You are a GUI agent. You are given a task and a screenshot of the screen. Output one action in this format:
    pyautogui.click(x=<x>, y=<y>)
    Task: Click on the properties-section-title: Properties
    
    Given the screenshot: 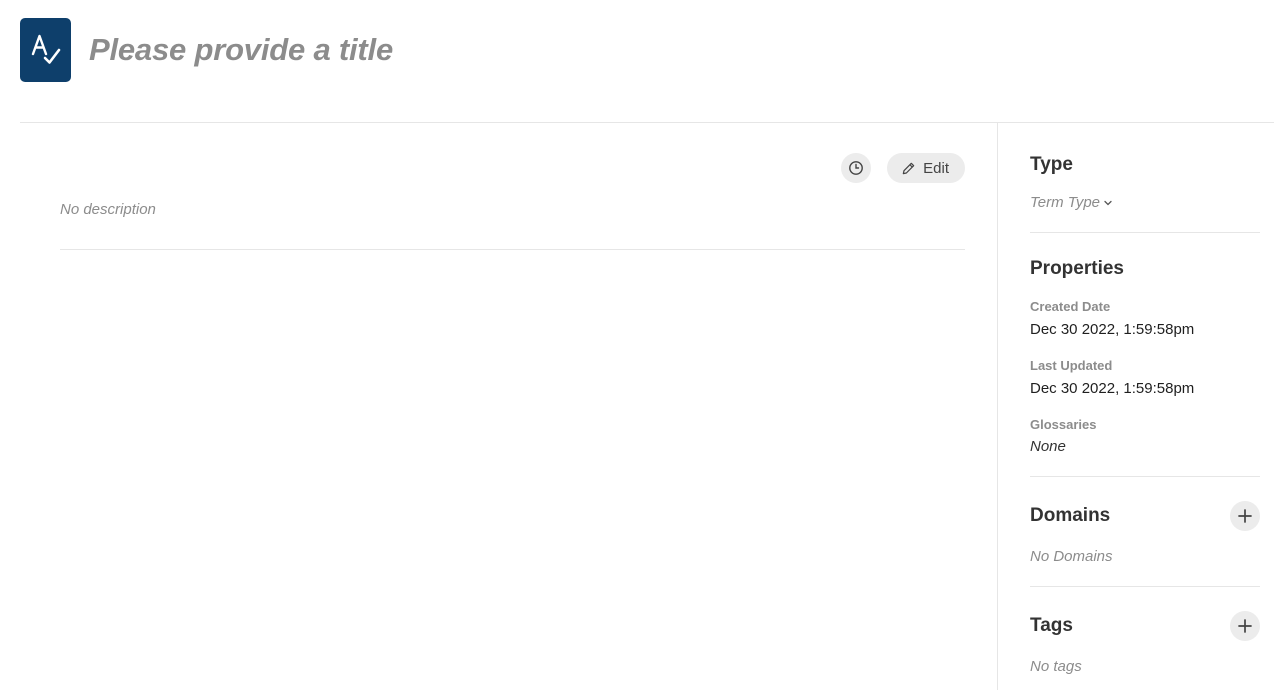 What is the action you would take?
    pyautogui.click(x=1077, y=268)
    